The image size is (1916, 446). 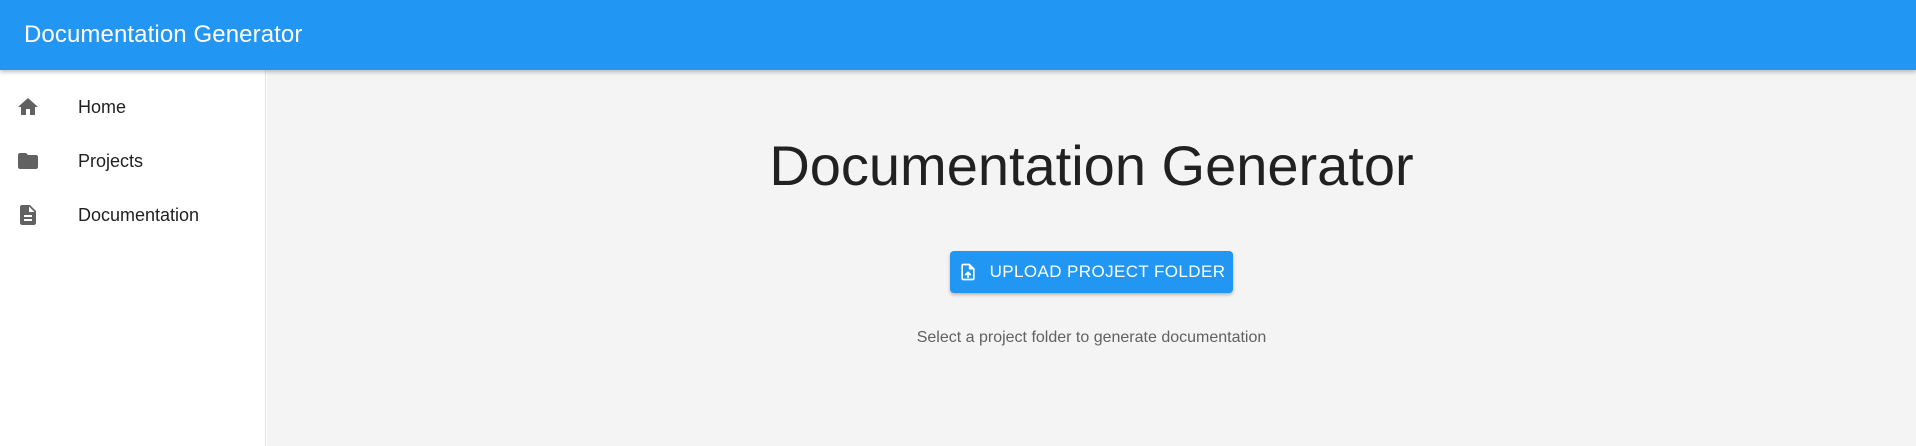 What do you see at coordinates (28, 107) in the screenshot?
I see `home-icon` at bounding box center [28, 107].